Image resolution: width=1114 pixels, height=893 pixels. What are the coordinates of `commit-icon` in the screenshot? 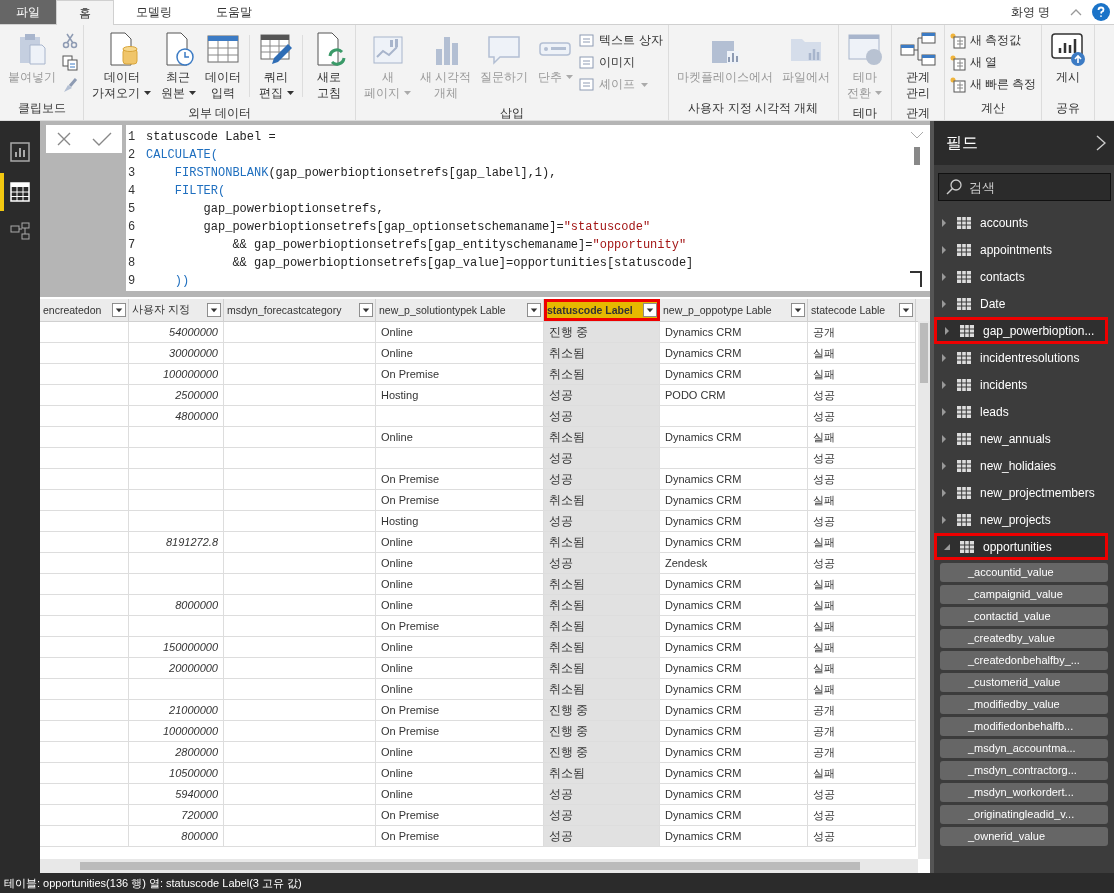 It's located at (102, 139).